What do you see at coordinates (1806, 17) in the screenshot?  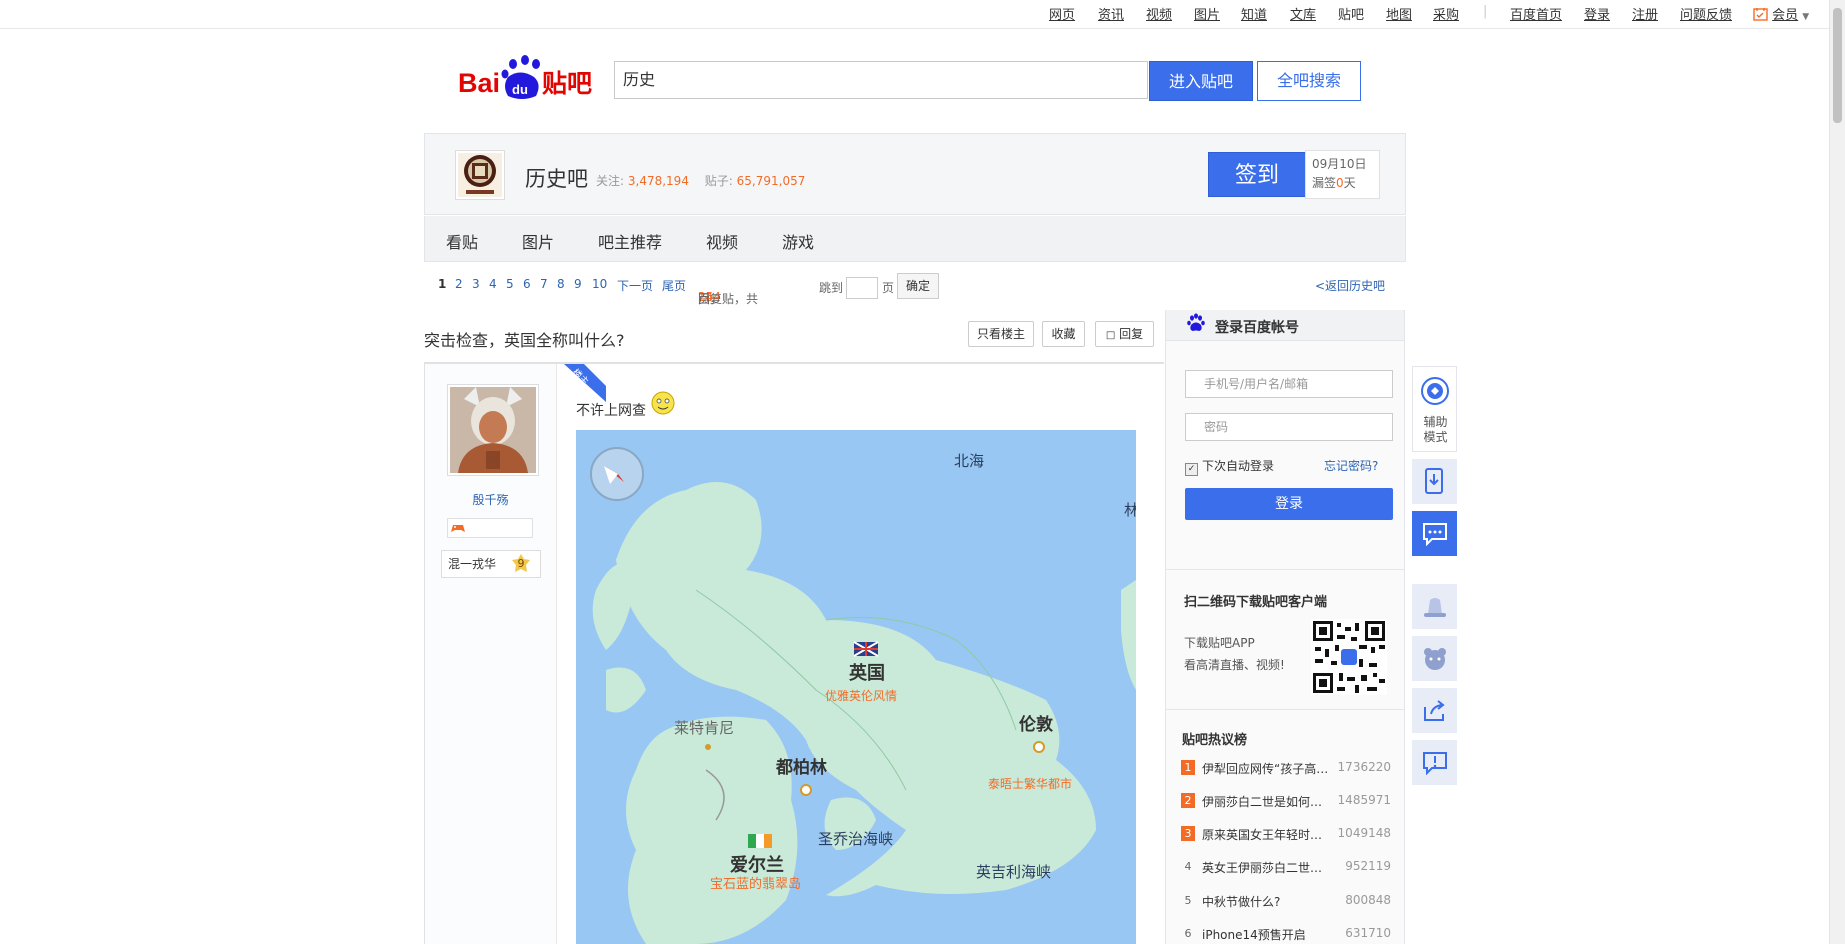 I see `chevron-down-icon: ▼` at bounding box center [1806, 17].